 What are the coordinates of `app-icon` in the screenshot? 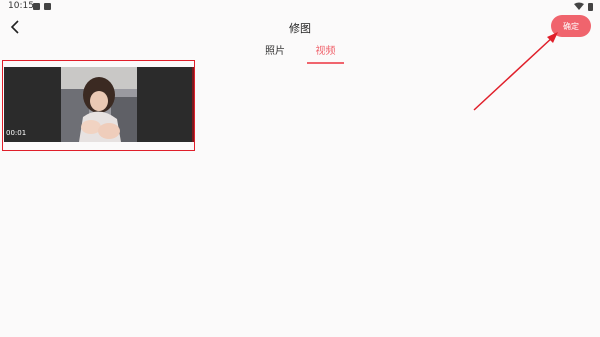 It's located at (47, 6).